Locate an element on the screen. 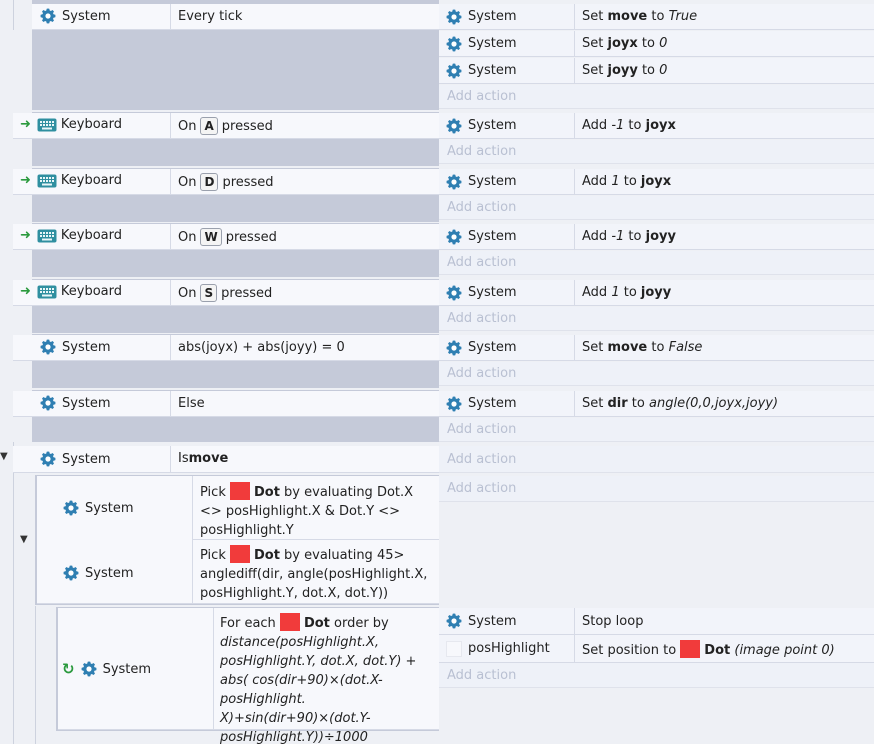 Image resolution: width=874 pixels, height=744 pixels. key-badge: A is located at coordinates (209, 126).